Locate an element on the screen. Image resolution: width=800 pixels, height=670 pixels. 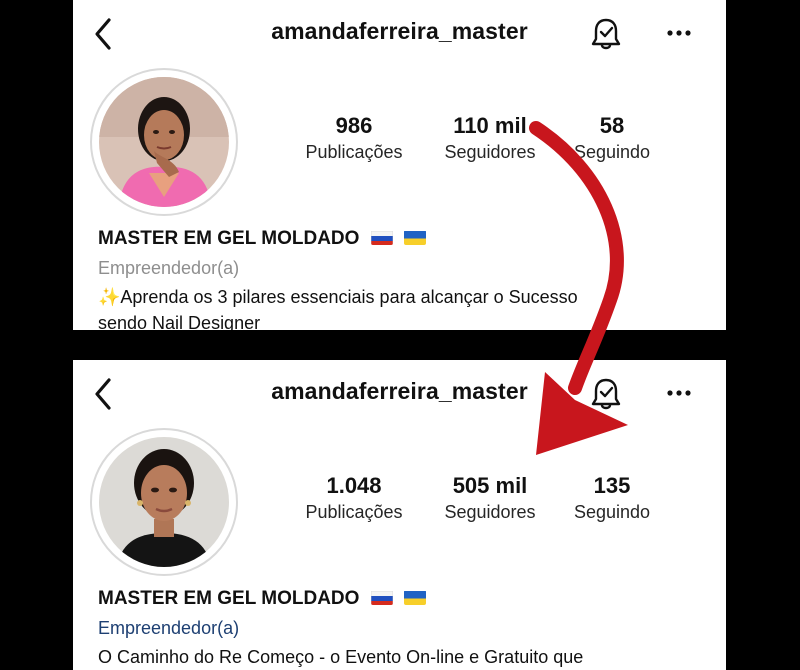
avatar-photo-before is located at coordinates (164, 142).